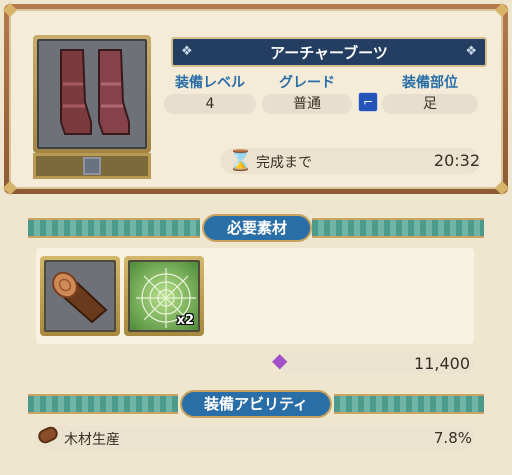 The image size is (512, 475). What do you see at coordinates (284, 163) in the screenshot?
I see `timer-label: 完成まで` at bounding box center [284, 163].